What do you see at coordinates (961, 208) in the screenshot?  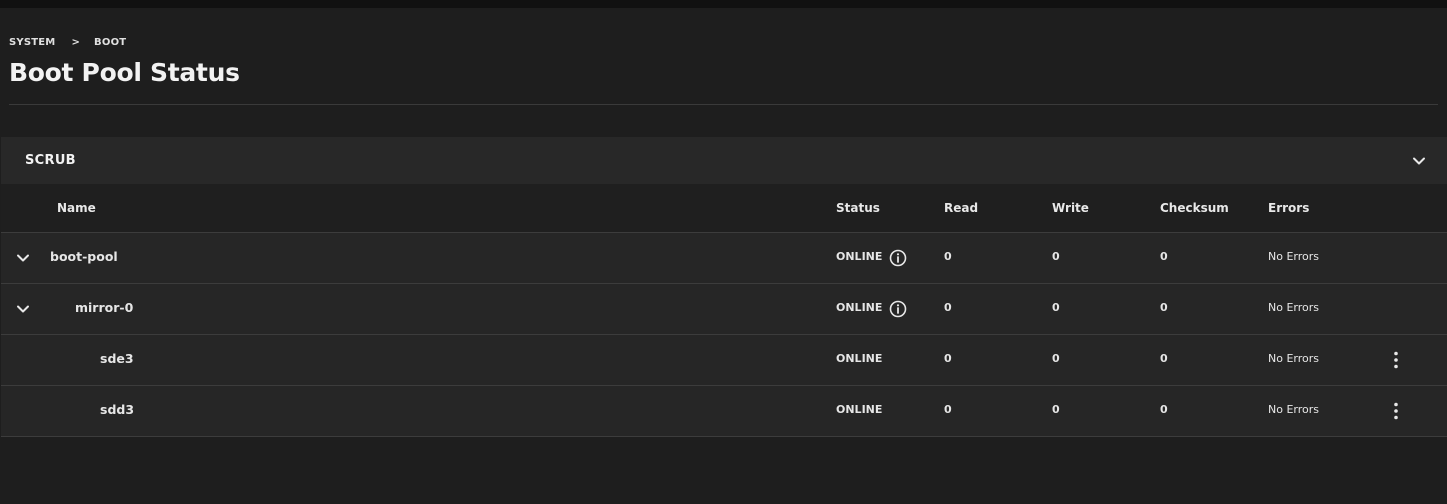 I see `column-header-read: Read` at bounding box center [961, 208].